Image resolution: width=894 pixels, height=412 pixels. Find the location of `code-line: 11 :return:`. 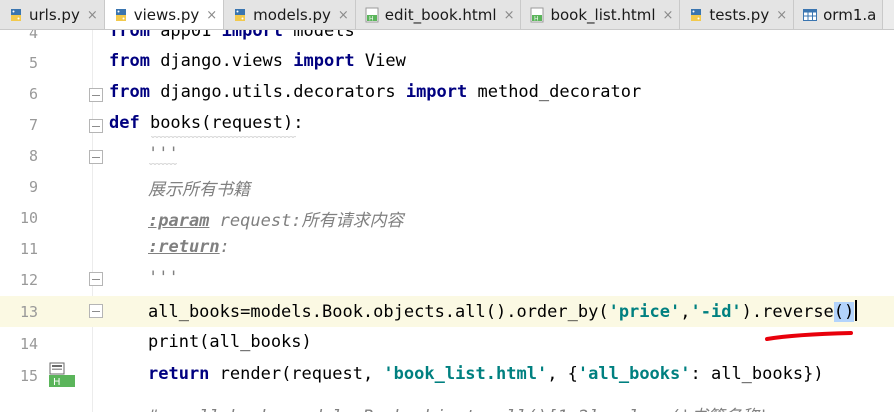

code-line: 11 :return: is located at coordinates (447, 249).